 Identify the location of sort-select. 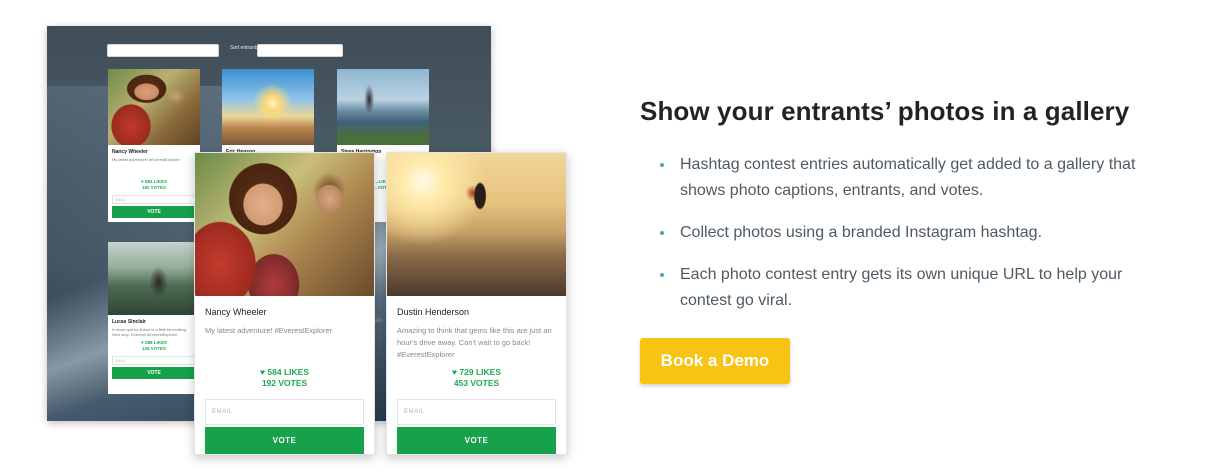
(300, 50).